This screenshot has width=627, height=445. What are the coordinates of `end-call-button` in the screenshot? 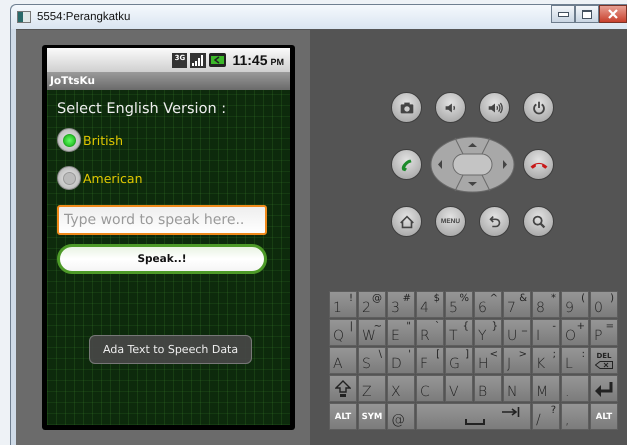 It's located at (538, 164).